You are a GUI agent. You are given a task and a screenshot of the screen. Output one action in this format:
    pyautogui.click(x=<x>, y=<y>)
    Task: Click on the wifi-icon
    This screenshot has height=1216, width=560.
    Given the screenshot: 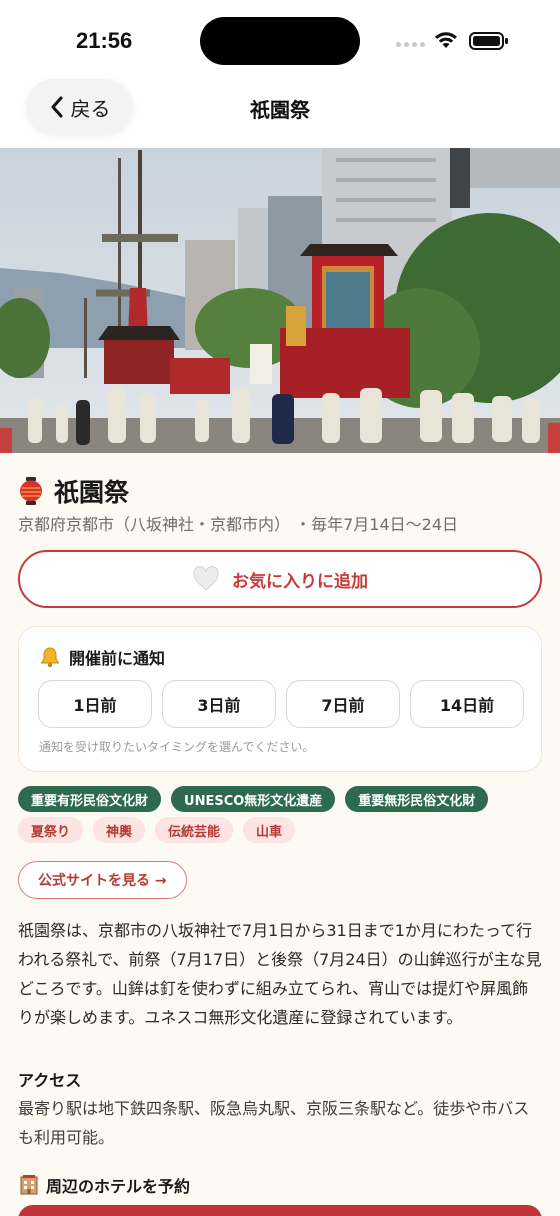 What is the action you would take?
    pyautogui.click(x=446, y=40)
    